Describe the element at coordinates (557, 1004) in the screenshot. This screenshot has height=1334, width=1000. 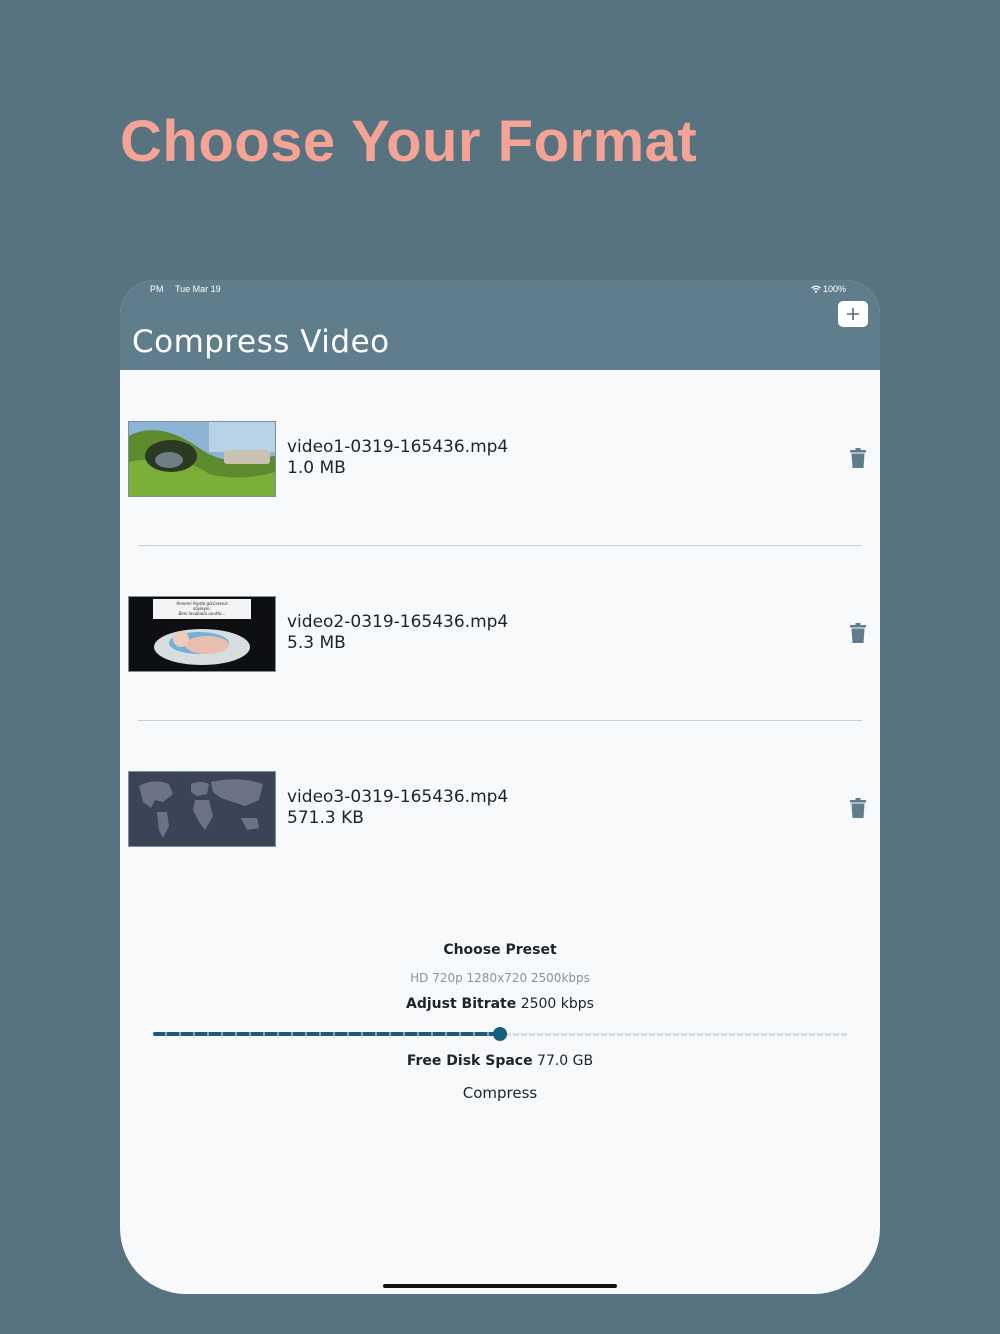
I see `bitrate-value: 2500 kbps` at that location.